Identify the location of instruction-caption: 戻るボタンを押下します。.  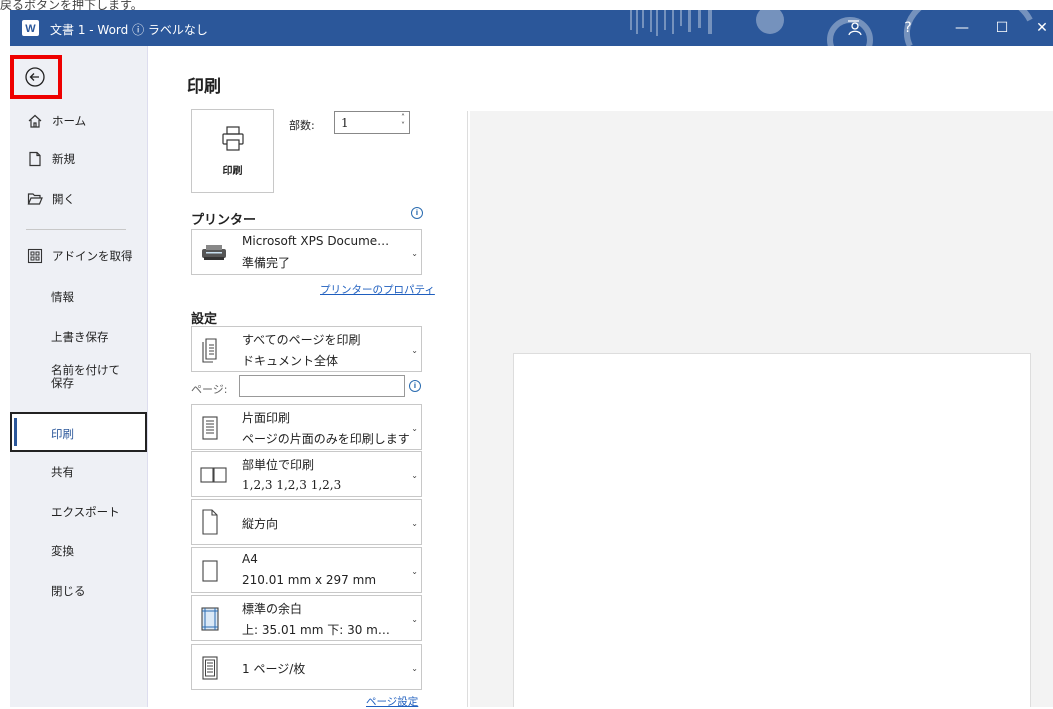
(71, 5).